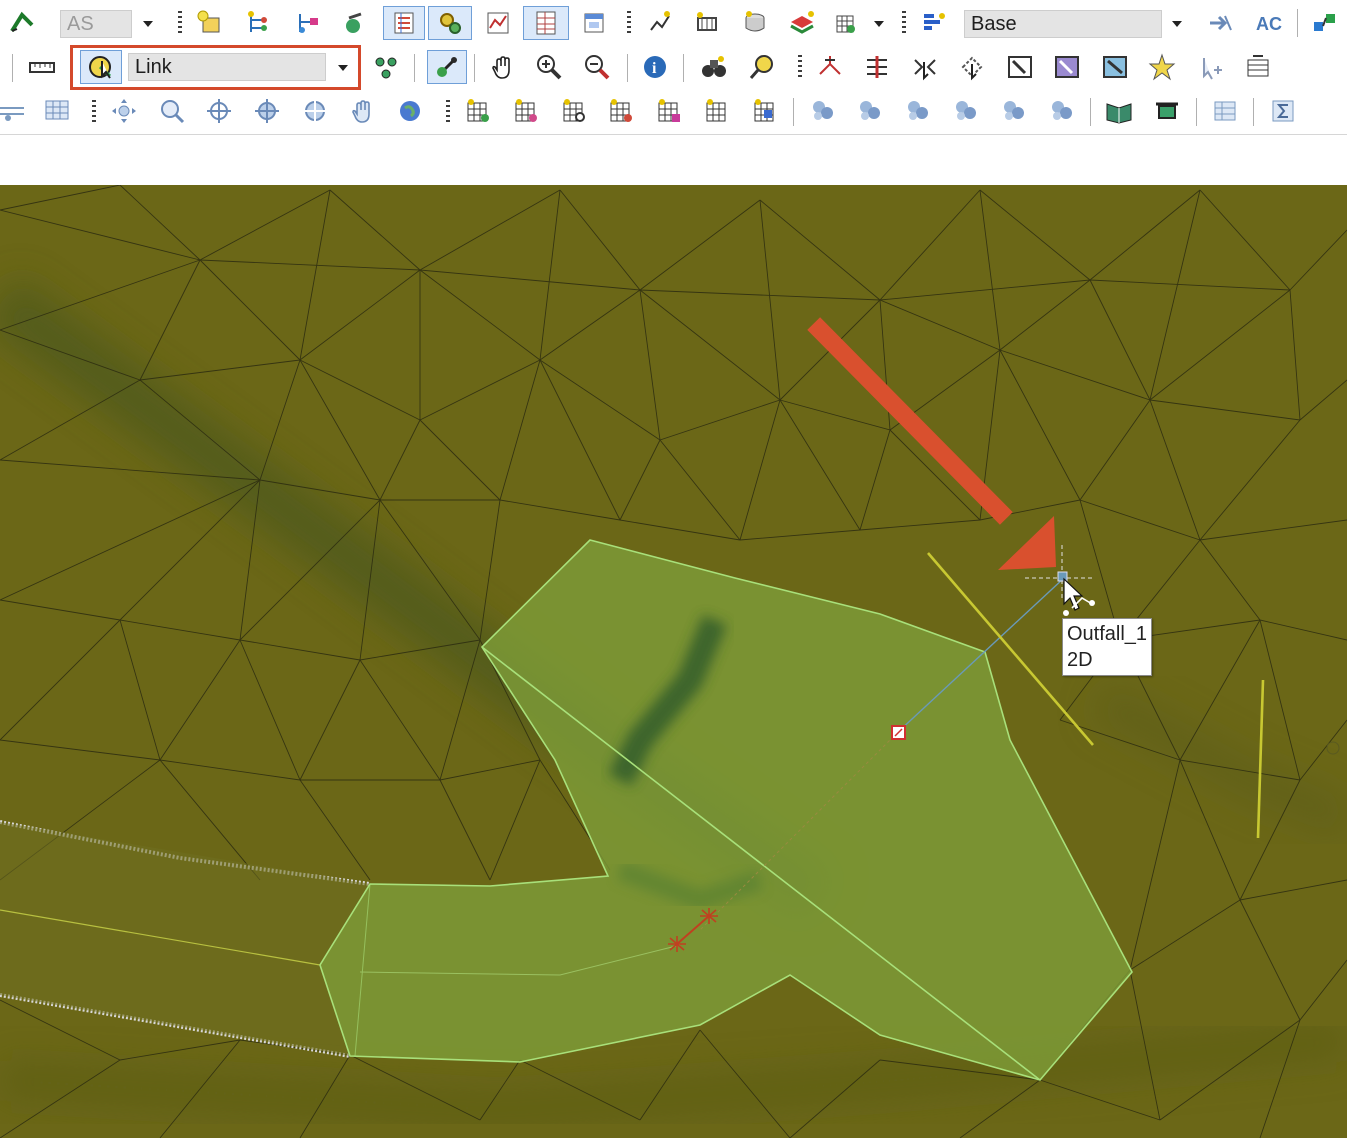 This screenshot has width=1347, height=1138. I want to click on table-green-icon, so click(478, 111).